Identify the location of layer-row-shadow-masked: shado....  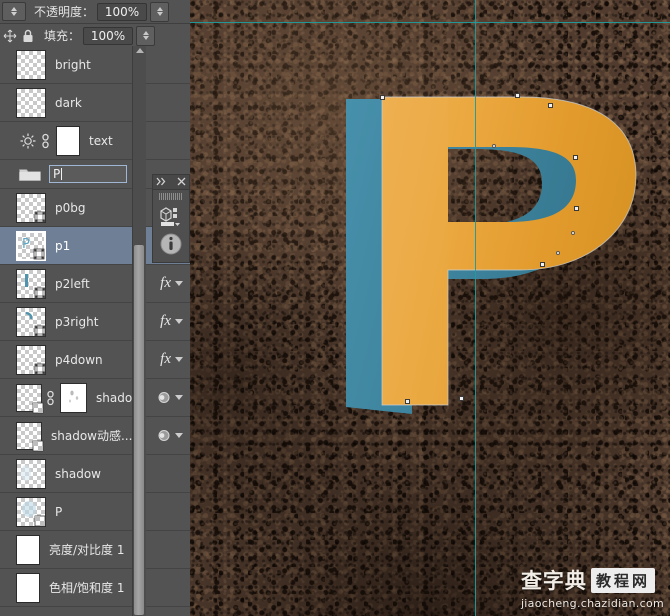
(95, 398).